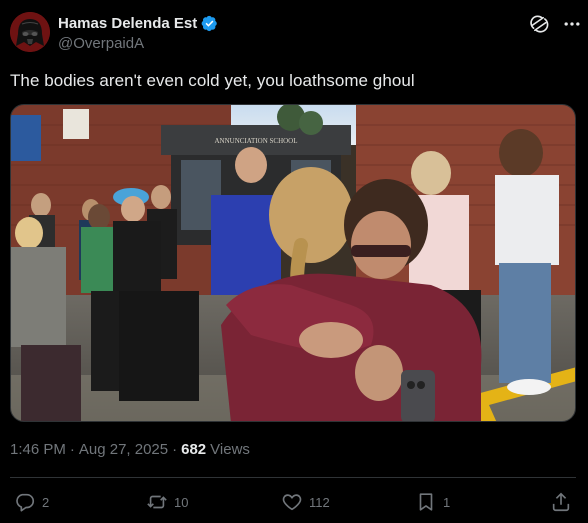 This screenshot has width=588, height=523. I want to click on repost-count: 10, so click(181, 502).